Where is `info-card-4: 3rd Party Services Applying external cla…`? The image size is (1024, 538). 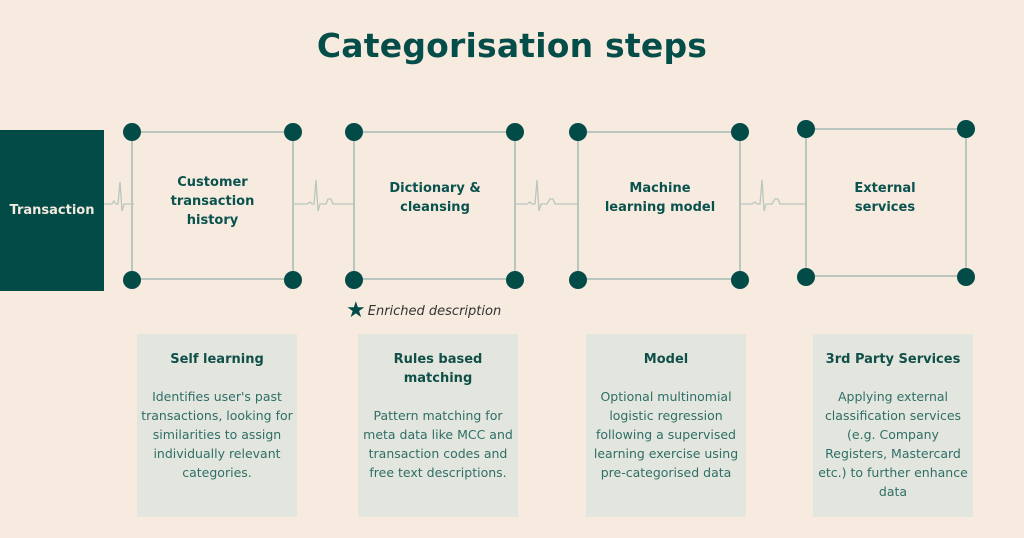
info-card-4: 3rd Party Services Applying external cla… is located at coordinates (893, 425).